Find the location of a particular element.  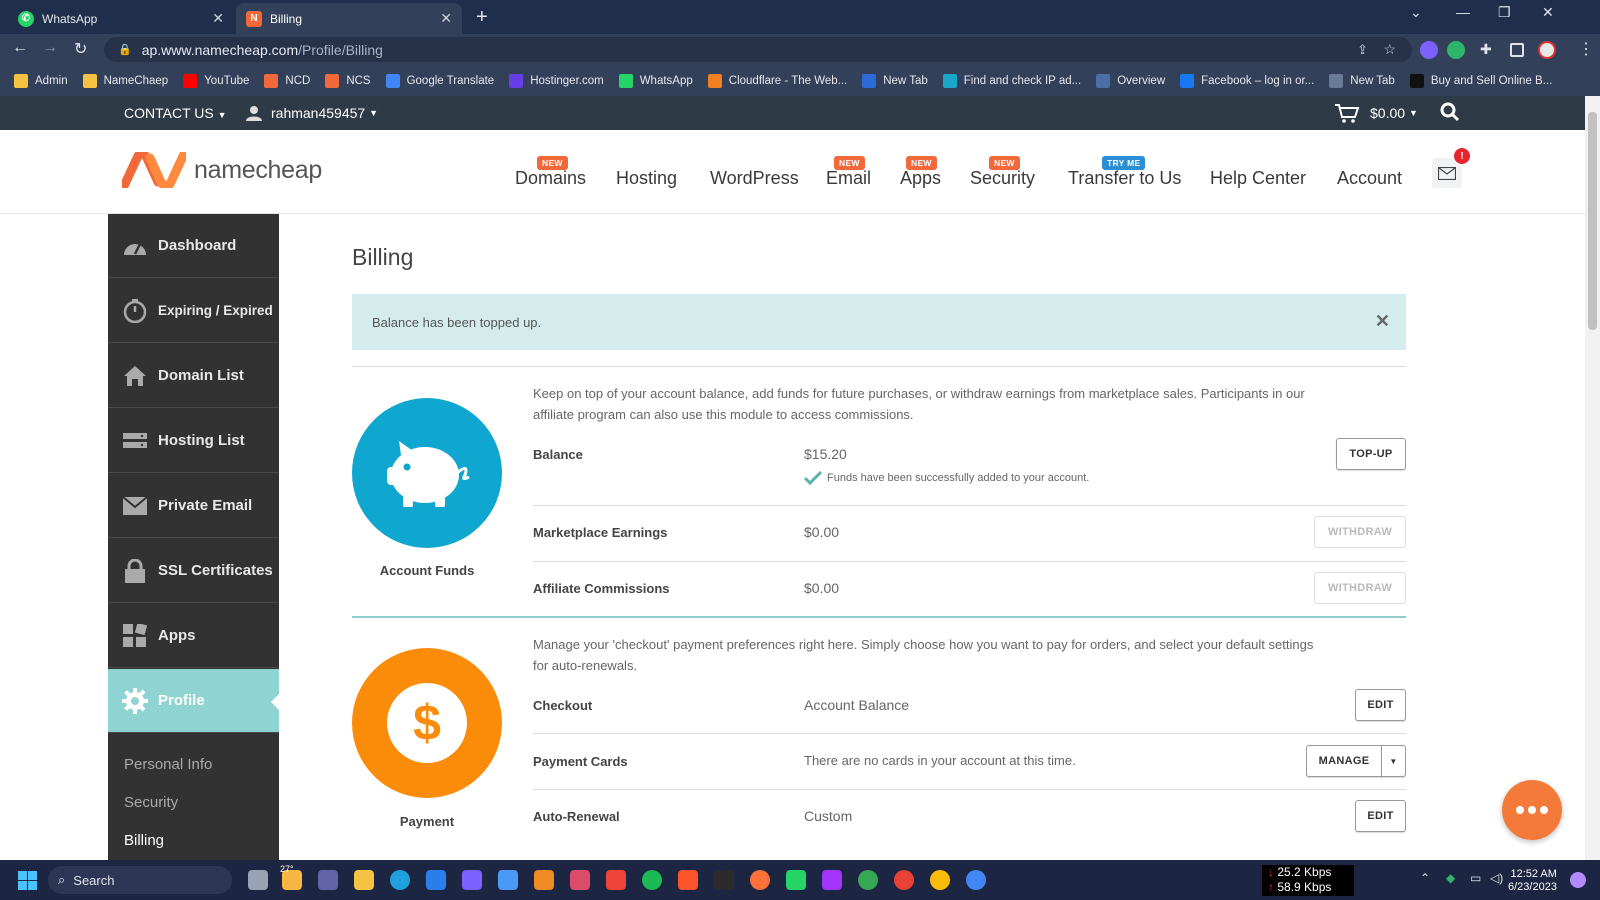

nav-account: Account is located at coordinates (1369, 178).